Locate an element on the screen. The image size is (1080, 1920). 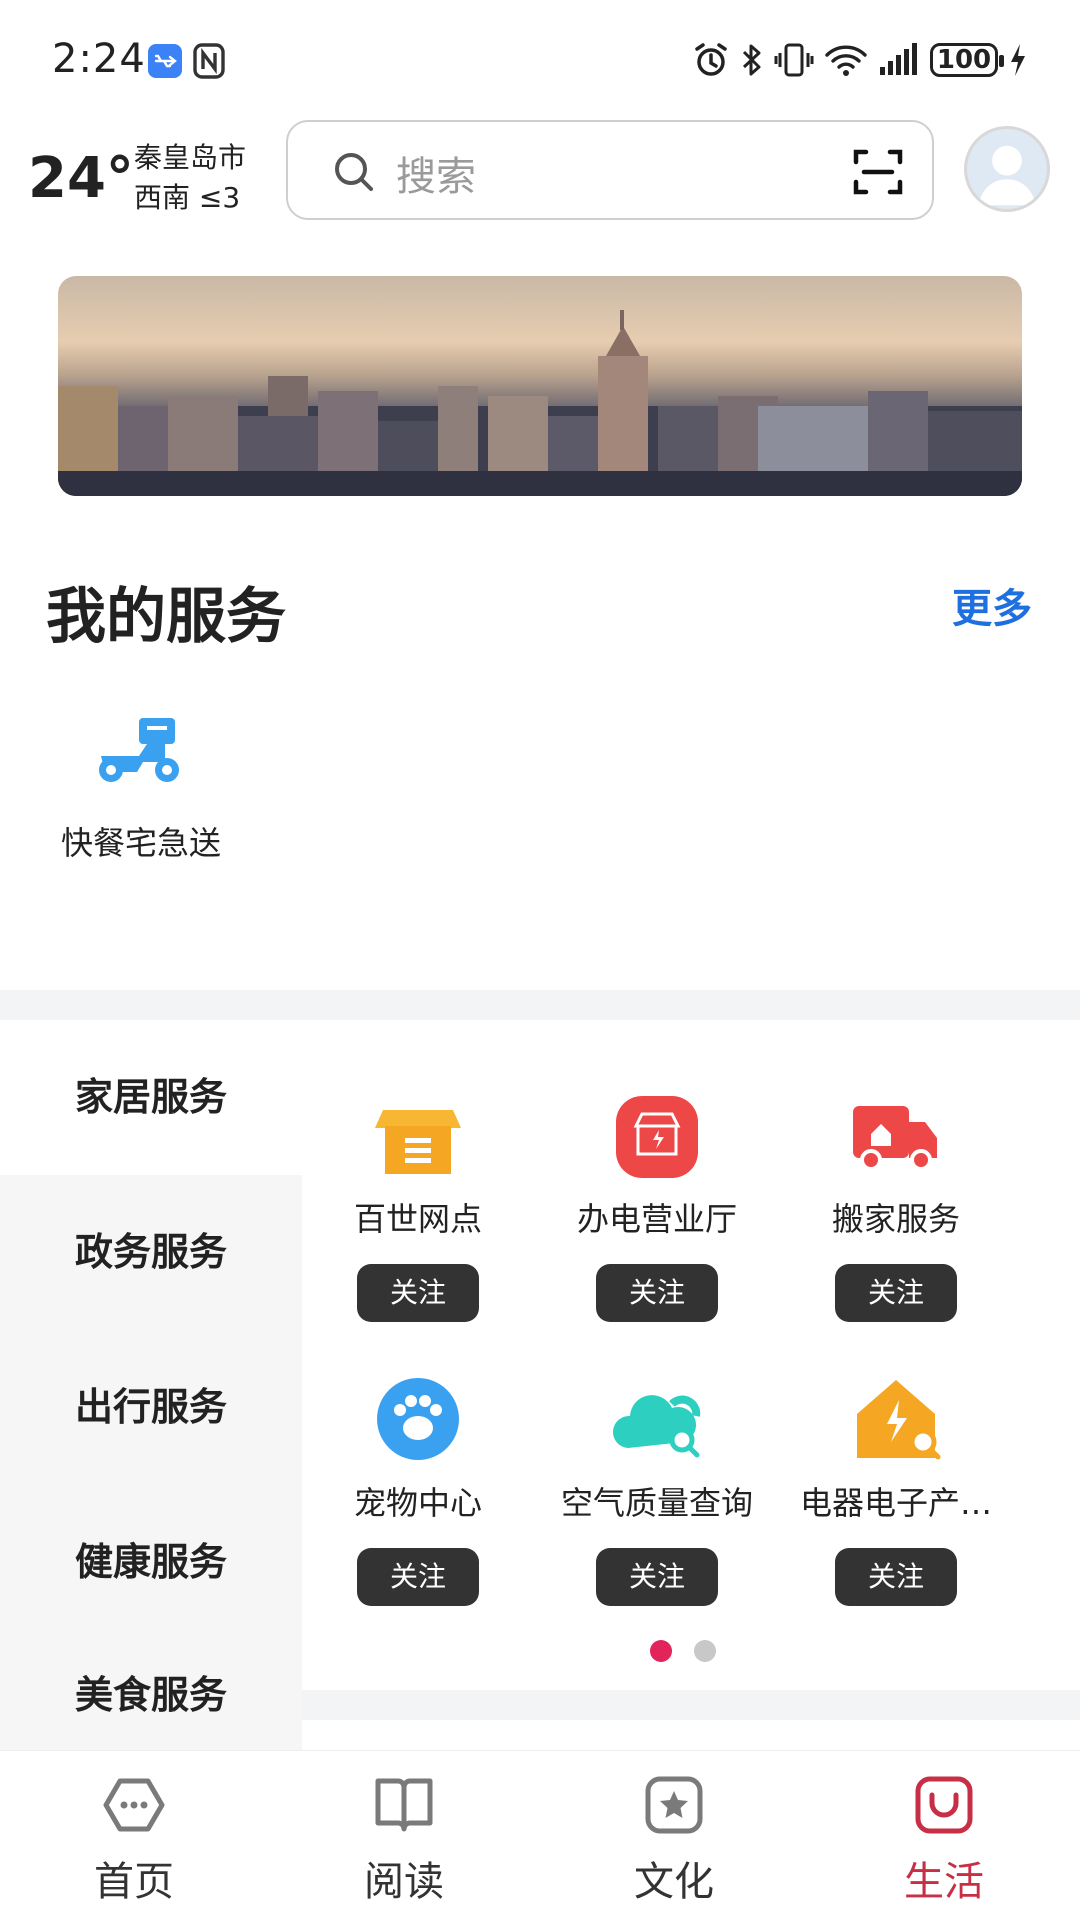
bottom-nav: 首页 阅读 文化 生活 is located at coordinates (540, 1835).